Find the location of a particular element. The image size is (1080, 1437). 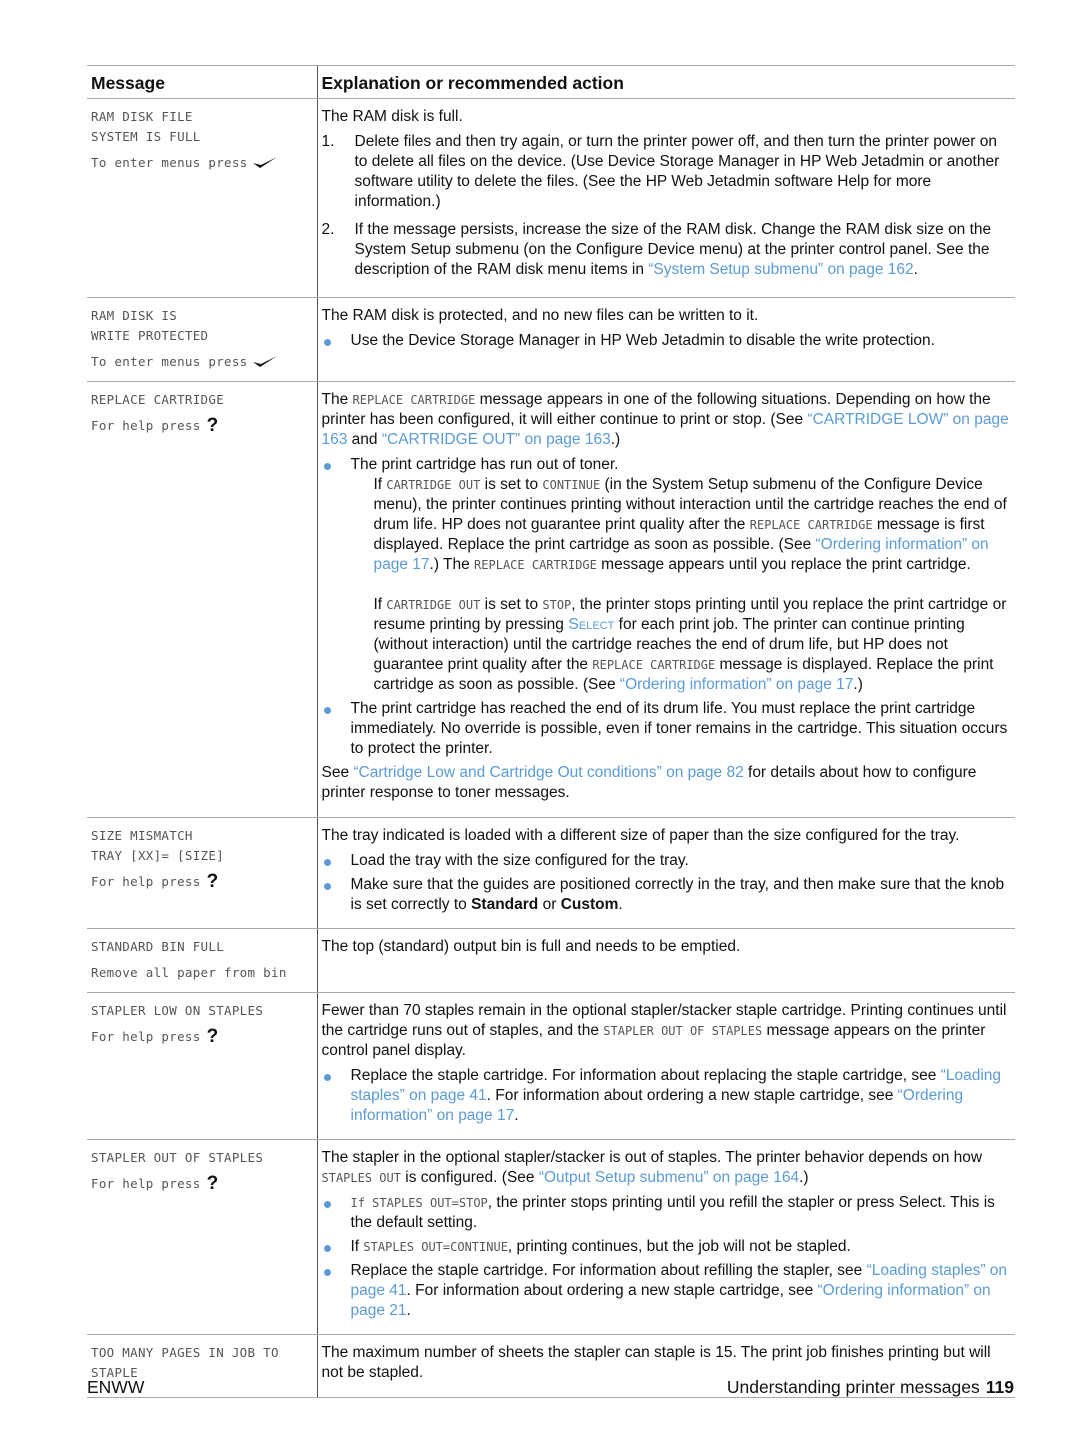

link-system-setup-submenu: “System Setup submenu” on page 162 is located at coordinates (780, 269).